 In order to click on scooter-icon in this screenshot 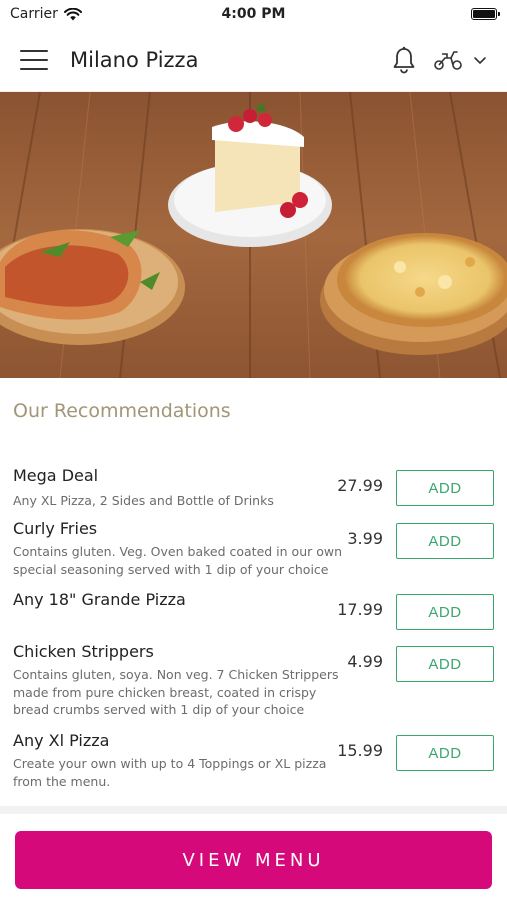, I will do `click(448, 60)`.